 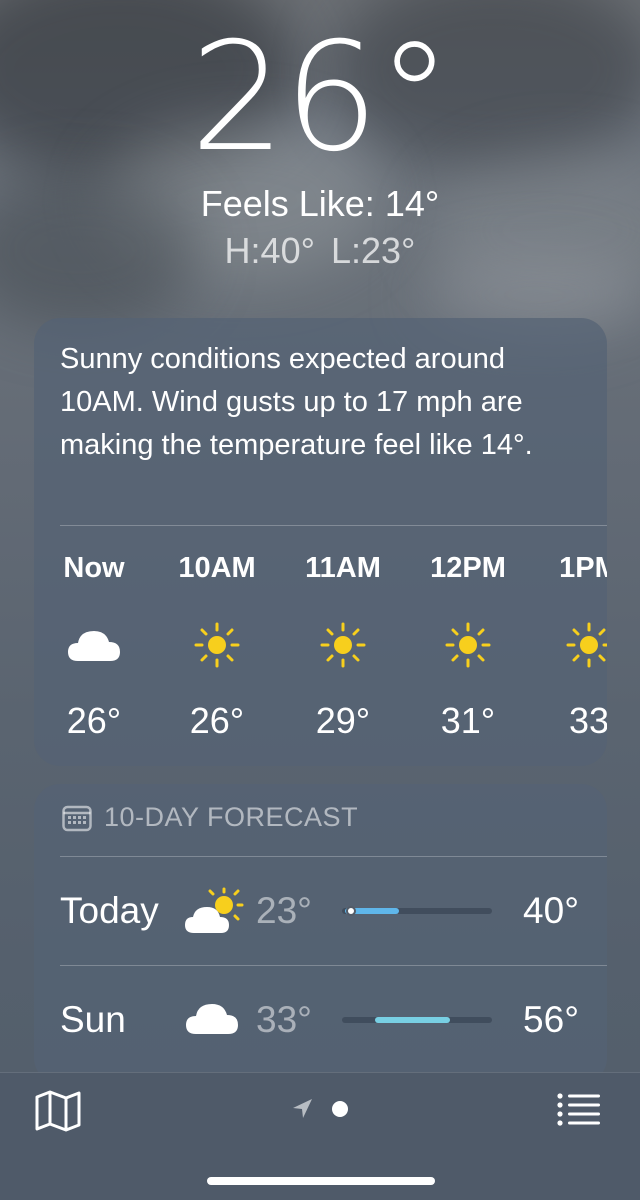 I want to click on hour-label: 1PM, so click(x=583, y=568).